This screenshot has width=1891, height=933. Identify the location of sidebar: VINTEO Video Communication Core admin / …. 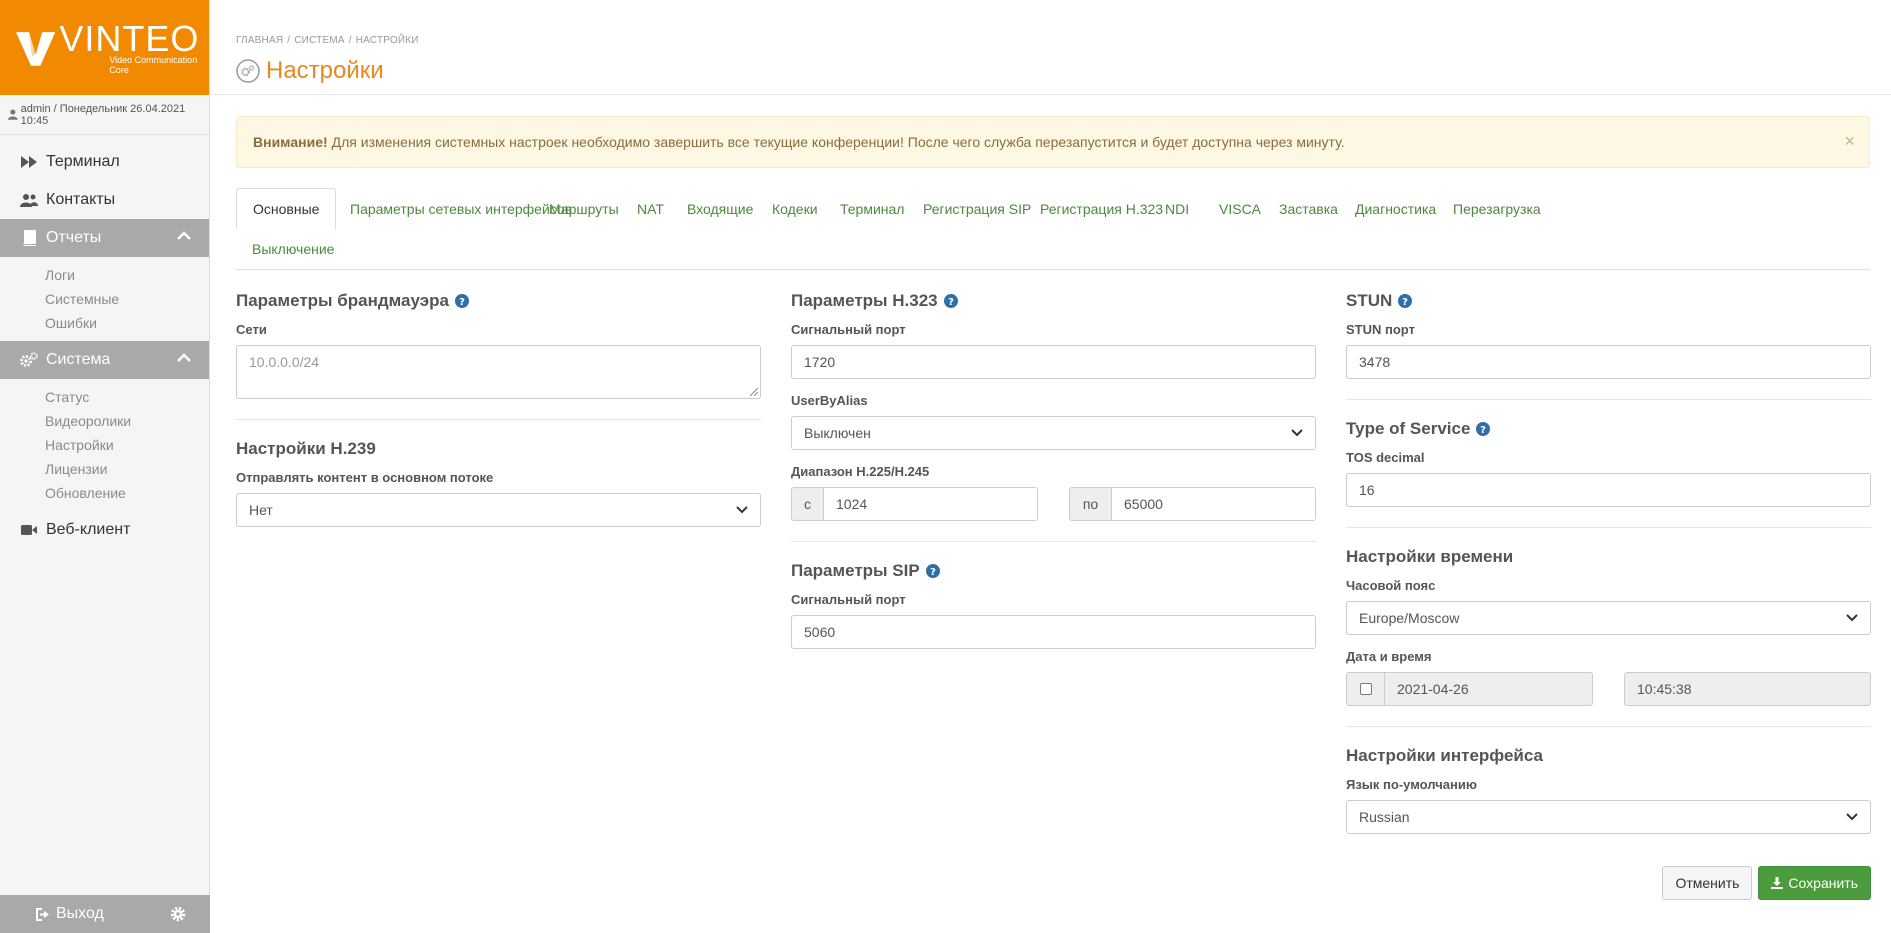
(105, 466).